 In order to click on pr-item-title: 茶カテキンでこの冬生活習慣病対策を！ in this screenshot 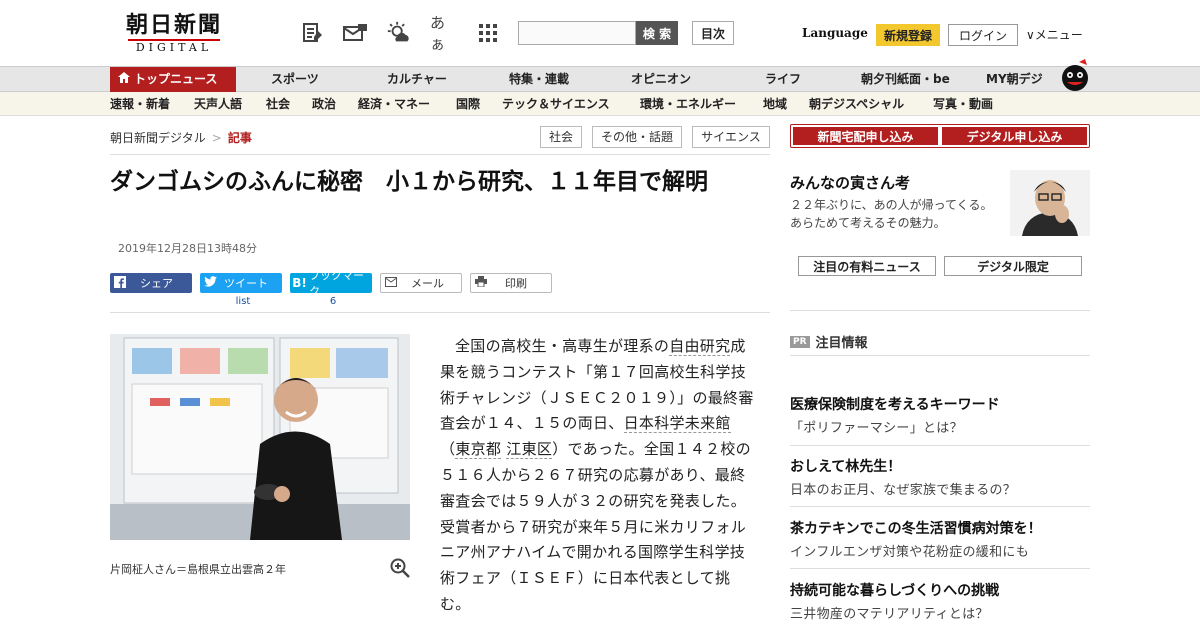, I will do `click(916, 528)`.